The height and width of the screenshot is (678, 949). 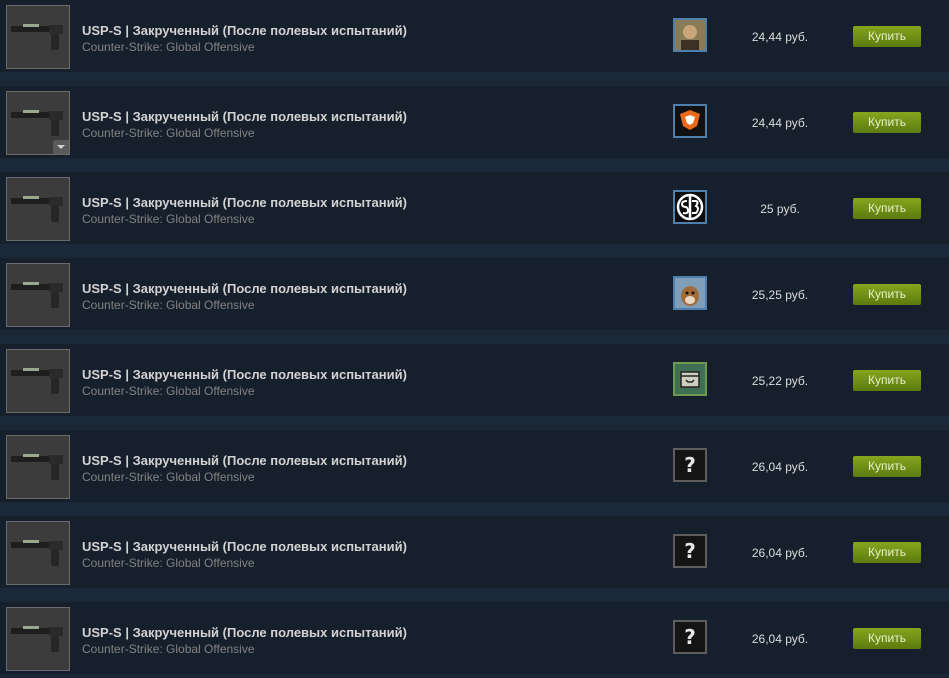 What do you see at coordinates (780, 295) in the screenshot?
I see `price: 25,25 руб.` at bounding box center [780, 295].